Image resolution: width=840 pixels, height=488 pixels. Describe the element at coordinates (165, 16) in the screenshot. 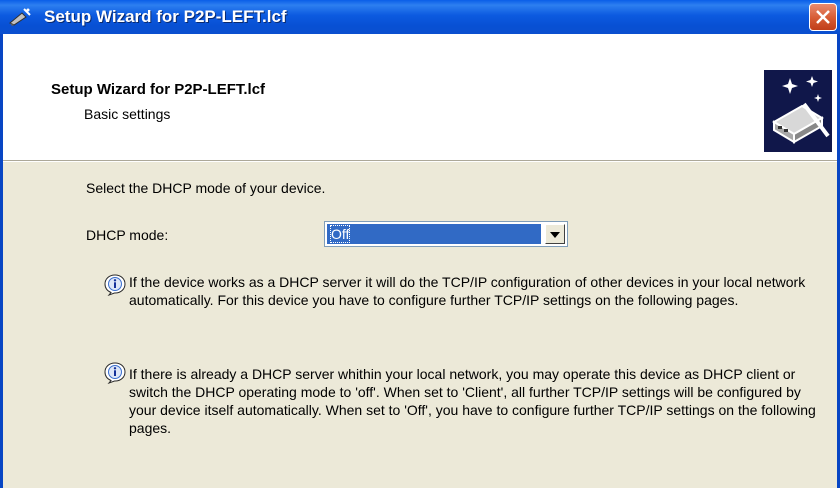

I see `window-title: Setup Wizard for P2P-LEFT.lcf` at that location.